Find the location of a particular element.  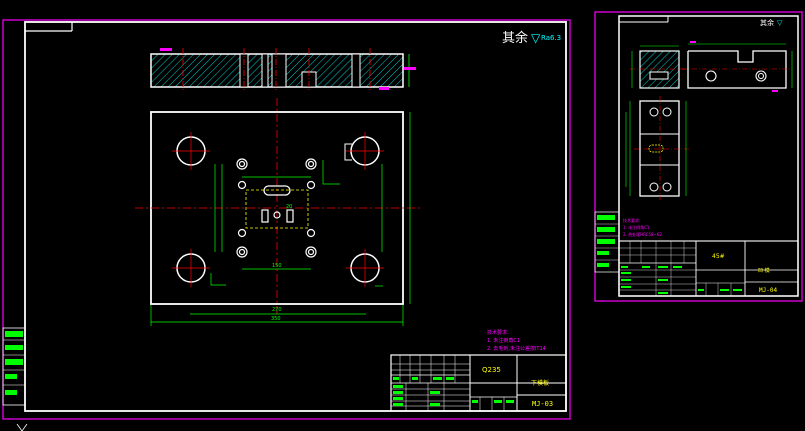

dim-center: 20 is located at coordinates (289, 207).